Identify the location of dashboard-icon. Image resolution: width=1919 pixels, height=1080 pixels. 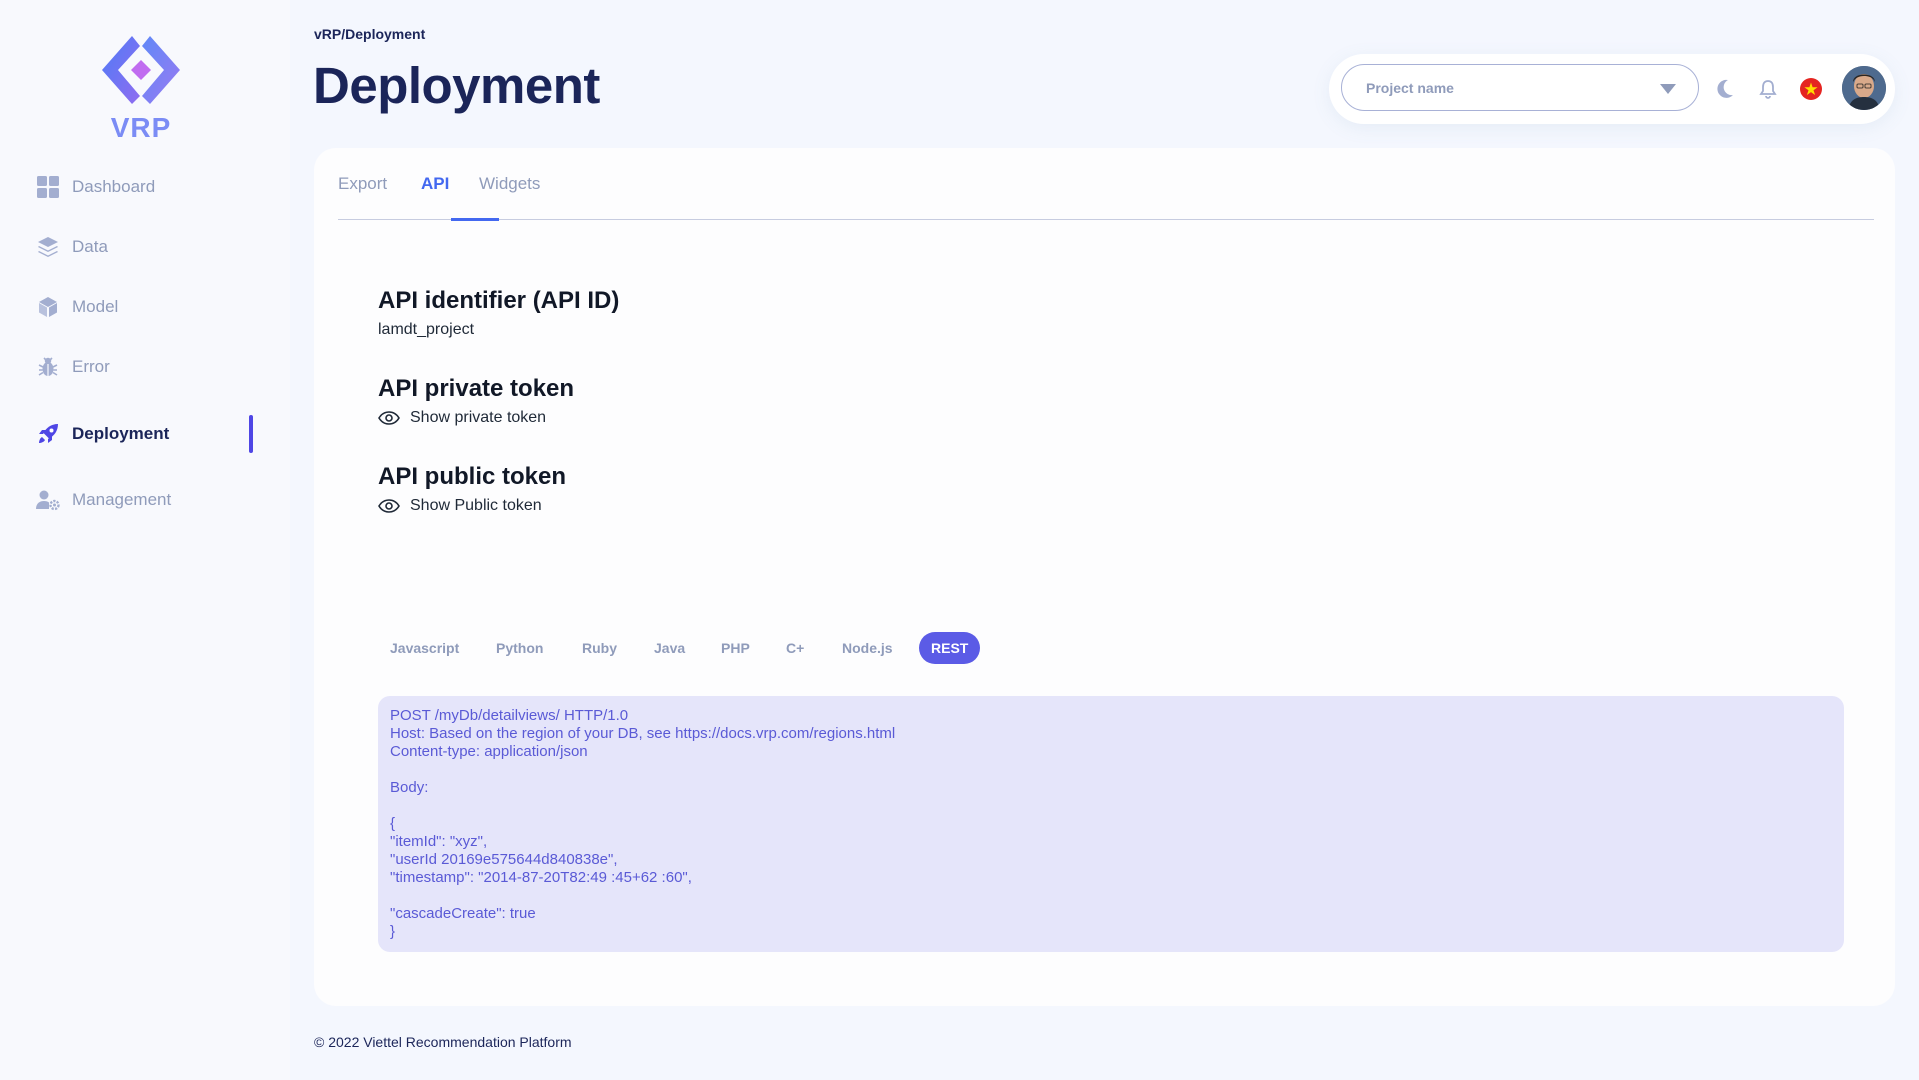
(48, 187).